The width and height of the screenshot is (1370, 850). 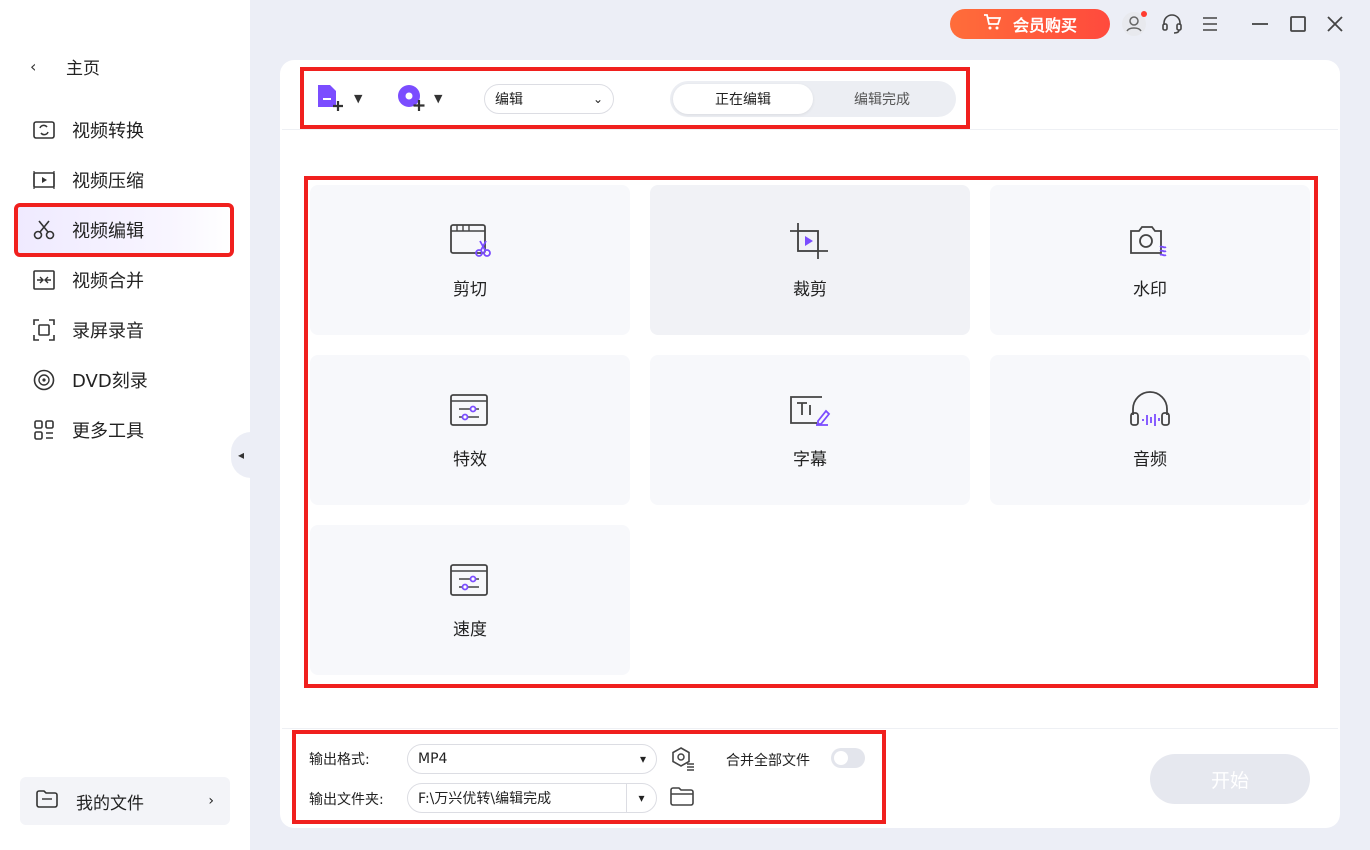 I want to click on chevron-down-icon: ⌄, so click(x=597, y=99).